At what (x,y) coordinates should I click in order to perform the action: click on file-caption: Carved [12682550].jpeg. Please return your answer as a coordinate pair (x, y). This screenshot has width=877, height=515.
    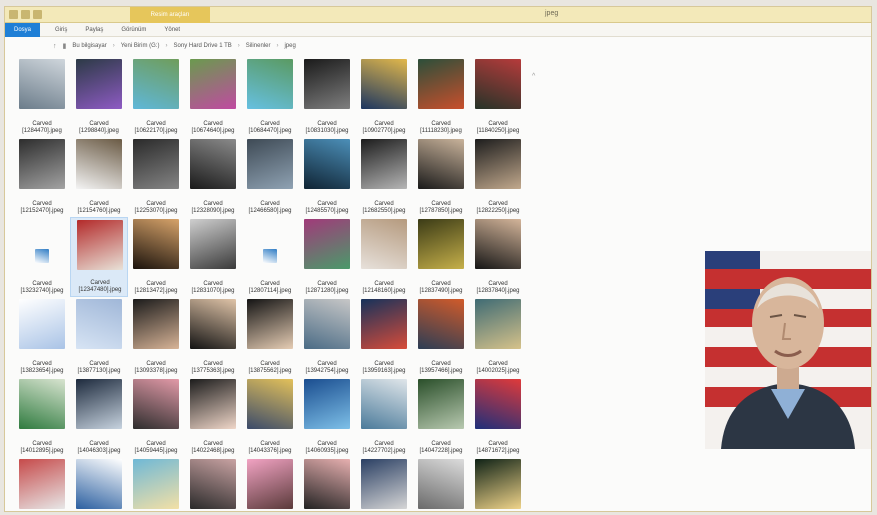
    Looking at the image, I should click on (384, 208).